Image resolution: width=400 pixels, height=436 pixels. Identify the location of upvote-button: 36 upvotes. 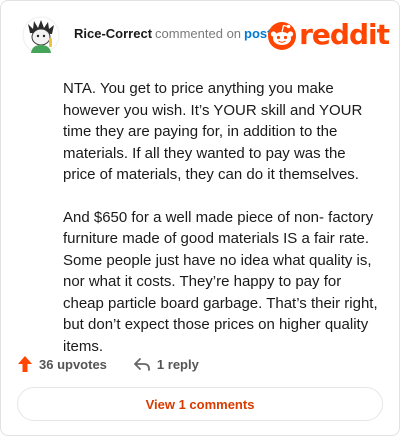
(62, 364).